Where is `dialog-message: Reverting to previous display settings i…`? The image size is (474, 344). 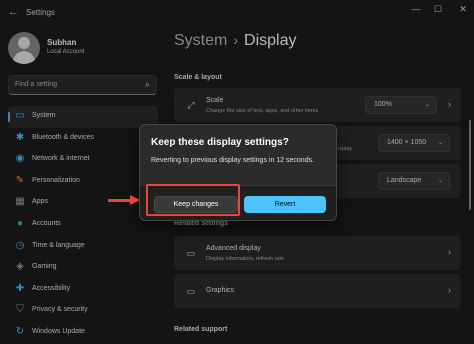
dialog-message: Reverting to previous display settings i… is located at coordinates (233, 160).